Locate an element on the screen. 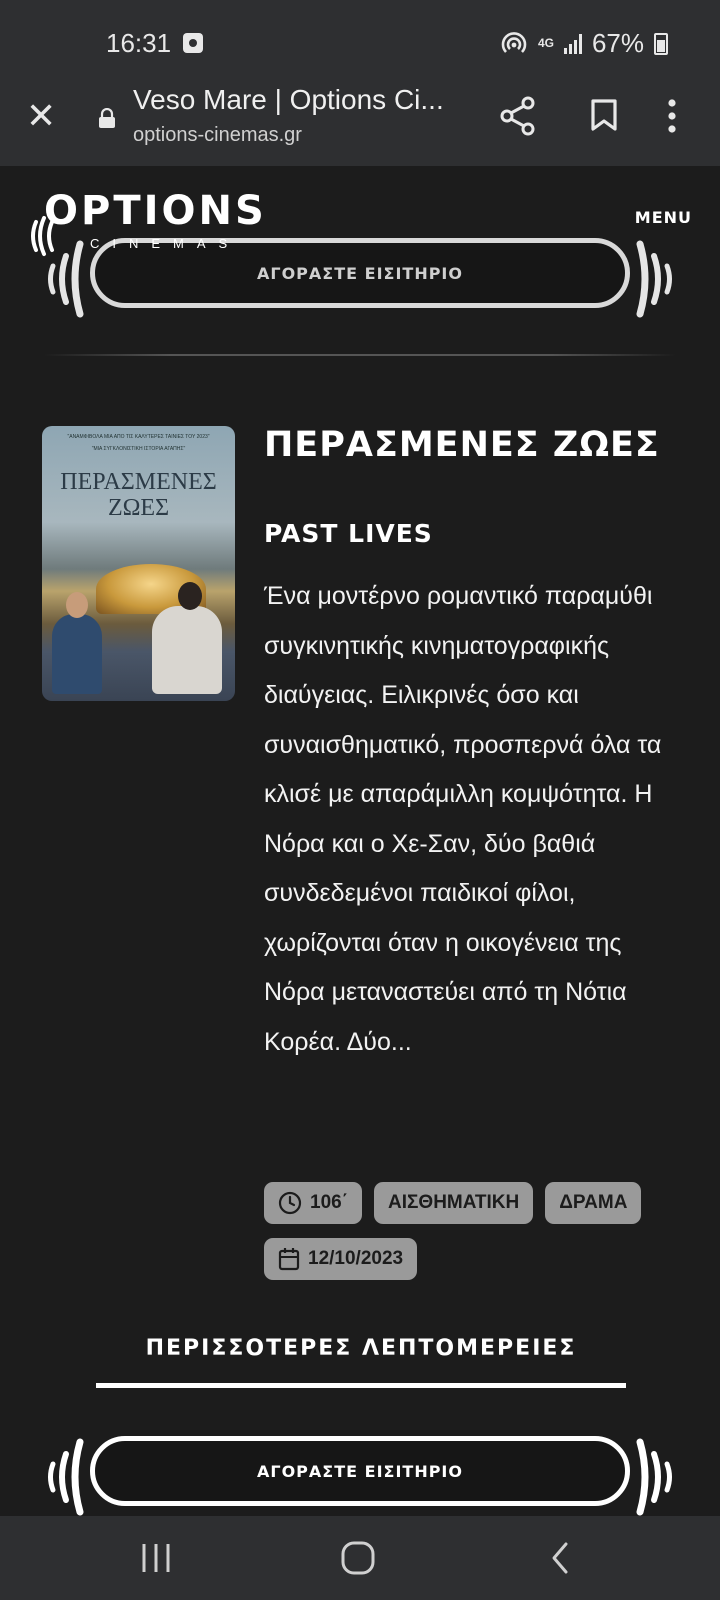 The width and height of the screenshot is (720, 1600). home-icon is located at coordinates (358, 1558).